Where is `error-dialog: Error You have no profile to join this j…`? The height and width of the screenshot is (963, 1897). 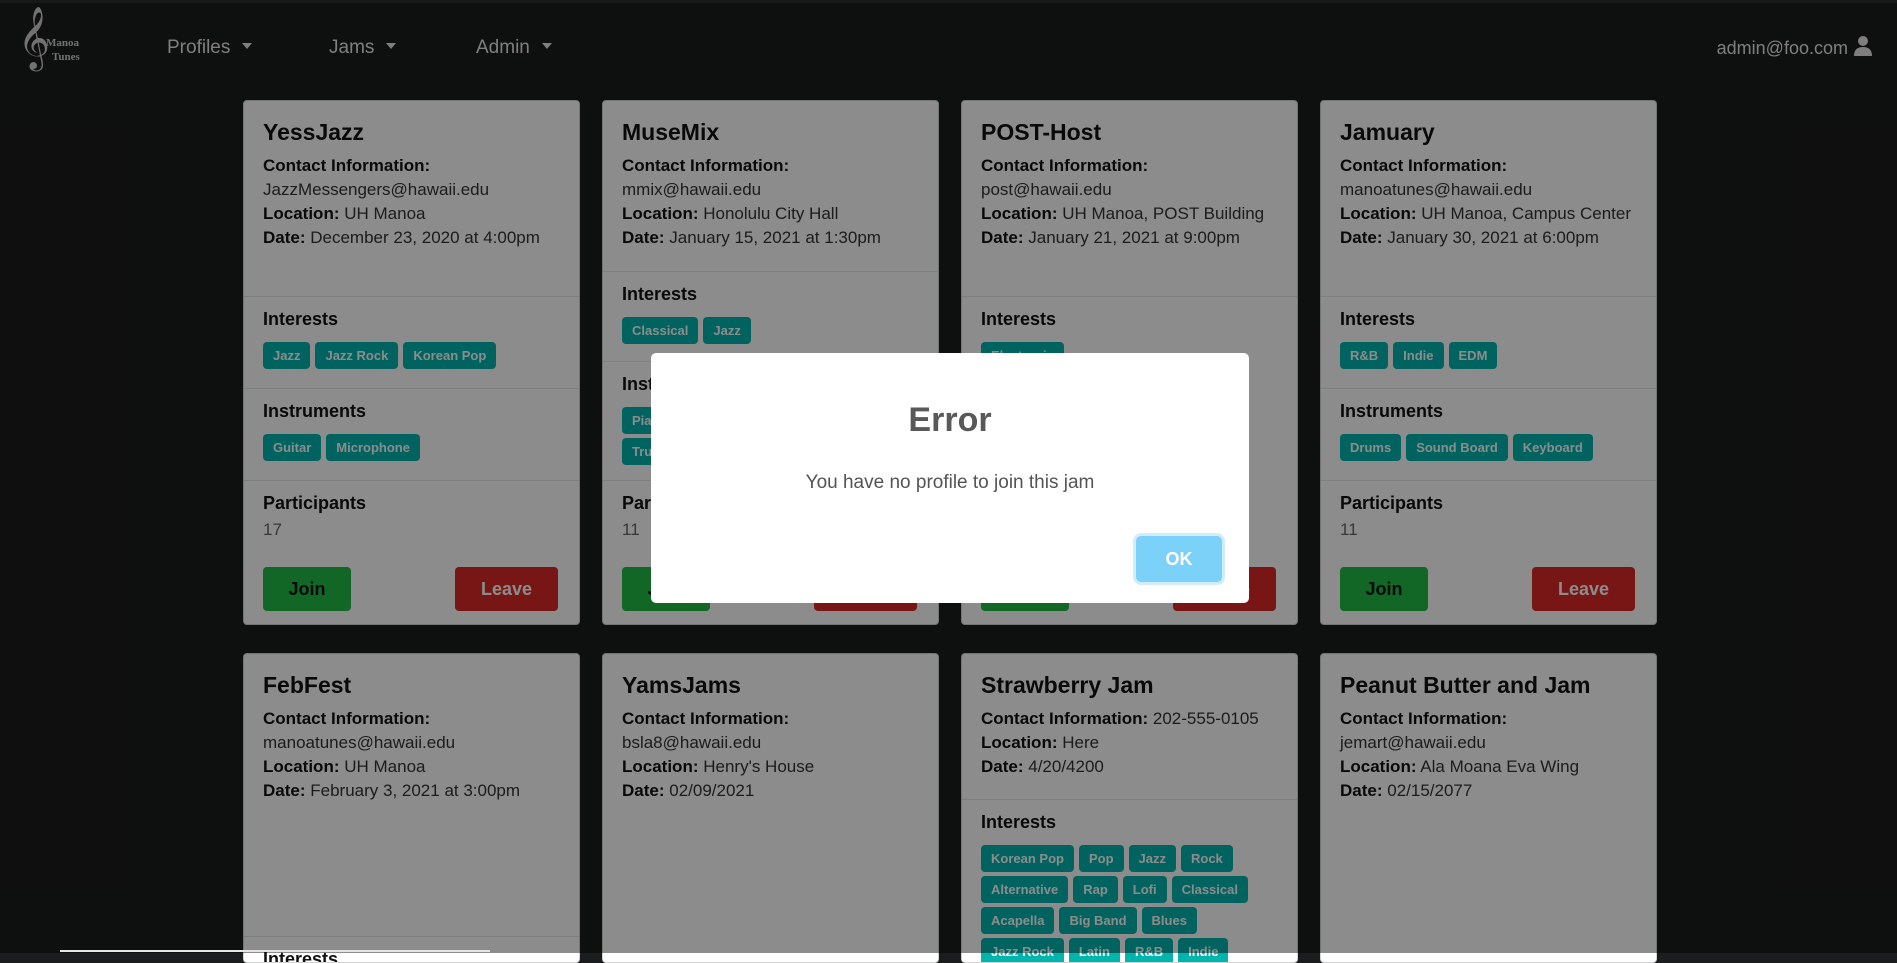
error-dialog: Error You have no profile to join this j… is located at coordinates (950, 478).